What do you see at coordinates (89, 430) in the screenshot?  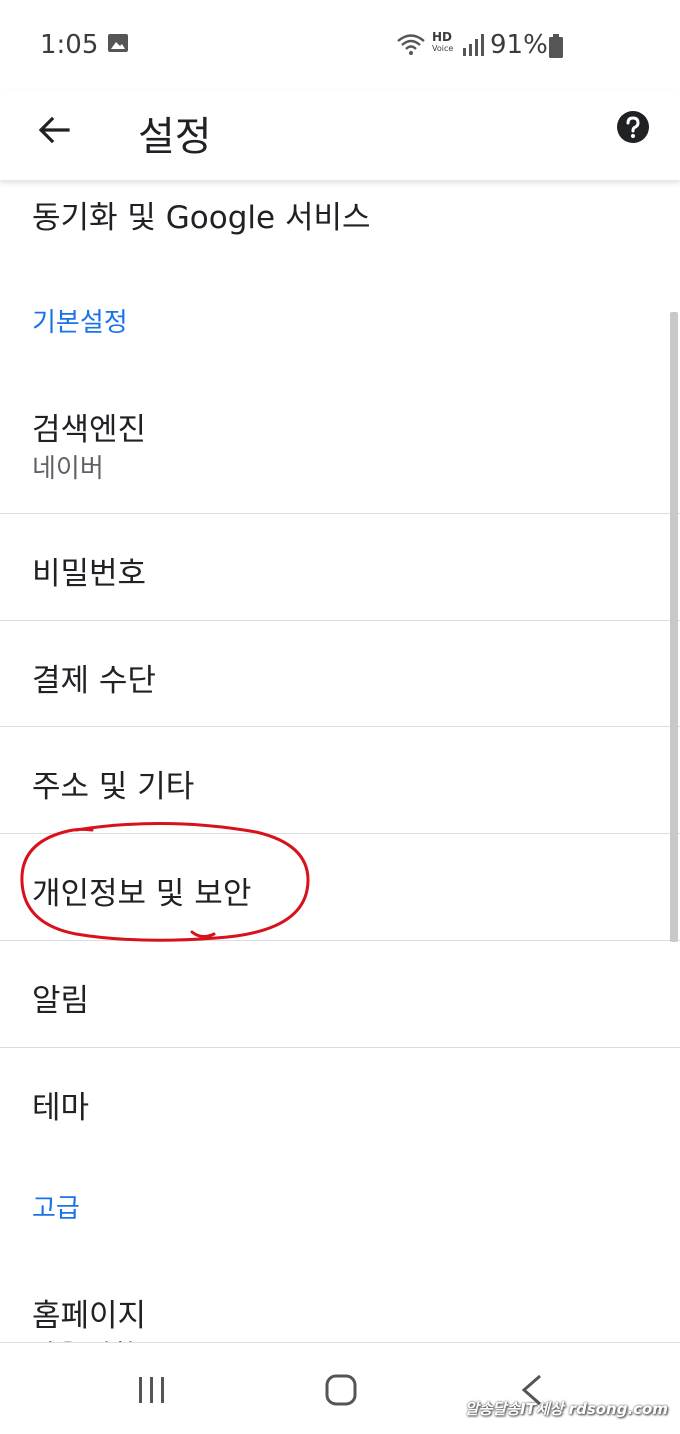 I see `settings-item-label: 검색엔진` at bounding box center [89, 430].